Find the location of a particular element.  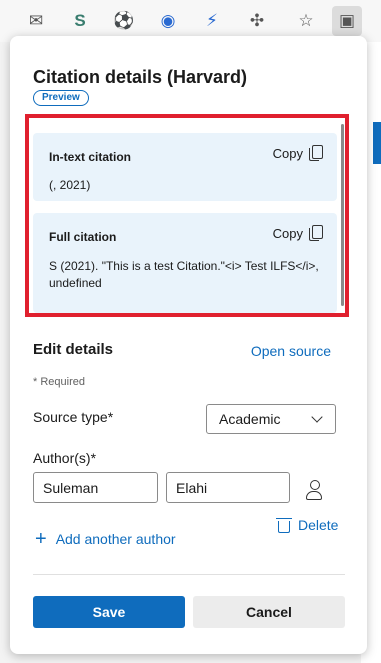

add-author-button: + Add another author is located at coordinates (105, 539).